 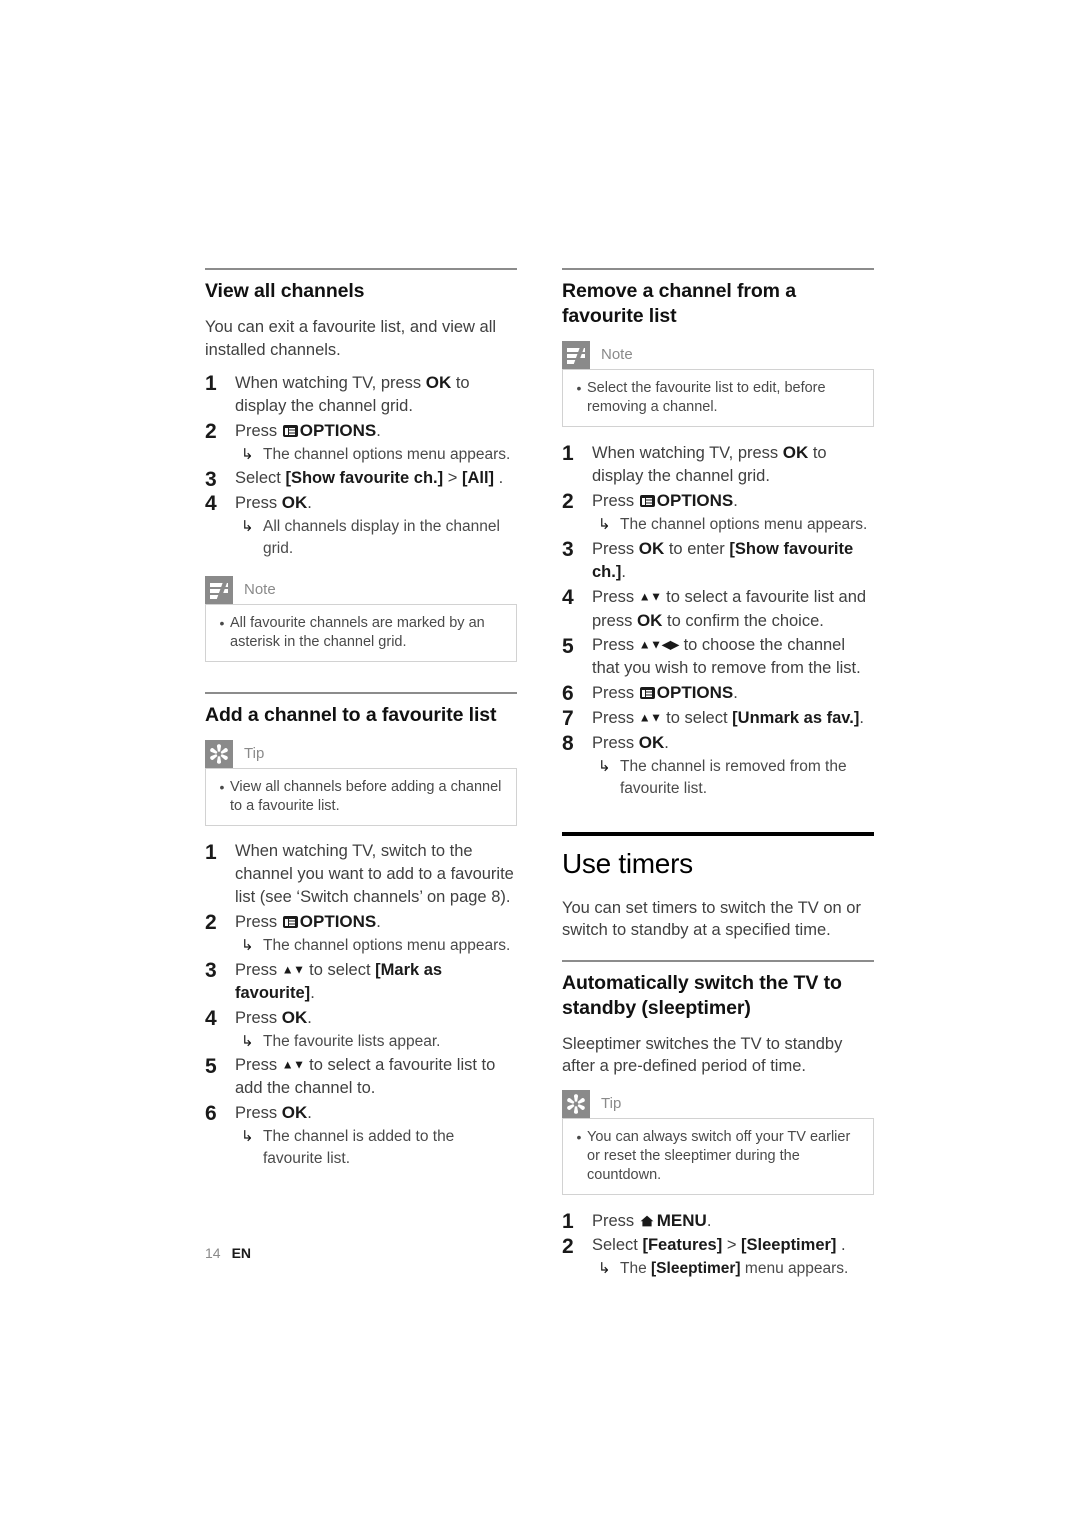 I want to click on step-item: 7 Press ▲▼ to select [Unmark as fav.]., so click(x=718, y=718).